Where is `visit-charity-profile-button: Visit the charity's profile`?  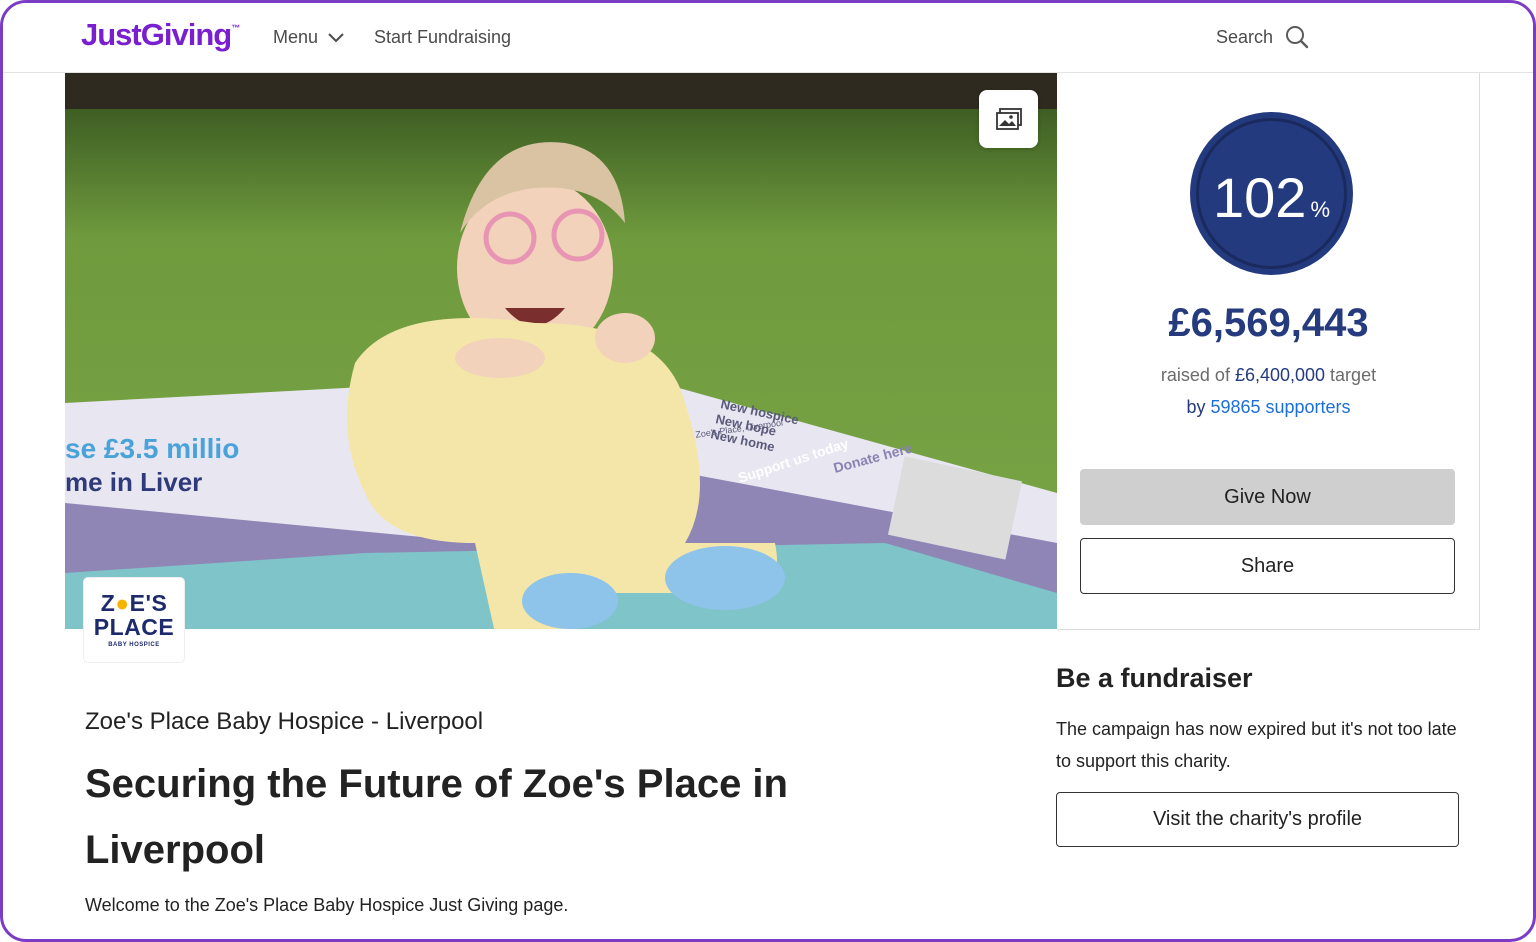 visit-charity-profile-button: Visit the charity's profile is located at coordinates (1257, 819).